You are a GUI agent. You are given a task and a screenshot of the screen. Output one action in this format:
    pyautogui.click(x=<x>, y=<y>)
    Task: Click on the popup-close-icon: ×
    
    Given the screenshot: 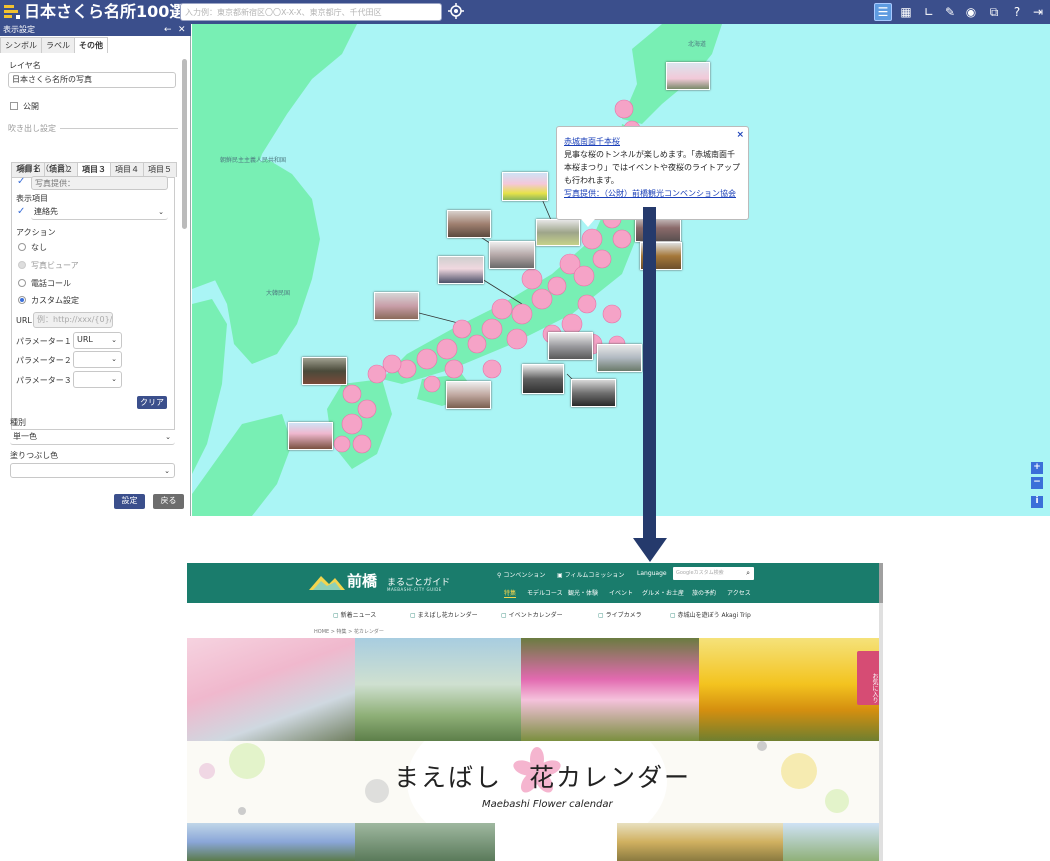 What is the action you would take?
    pyautogui.click(x=740, y=135)
    